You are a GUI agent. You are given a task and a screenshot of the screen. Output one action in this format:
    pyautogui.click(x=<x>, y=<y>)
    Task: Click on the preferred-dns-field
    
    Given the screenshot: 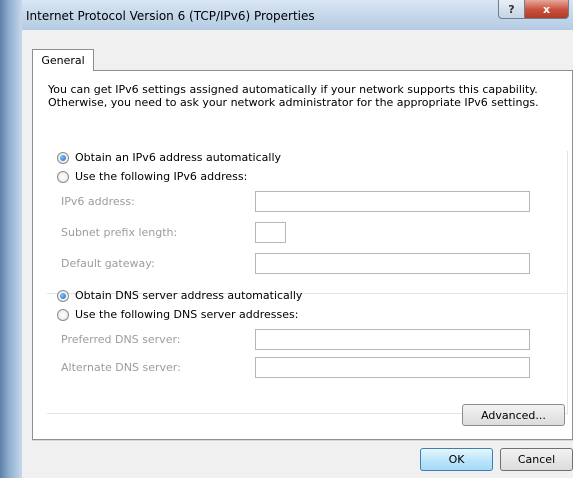 What is the action you would take?
    pyautogui.click(x=392, y=339)
    